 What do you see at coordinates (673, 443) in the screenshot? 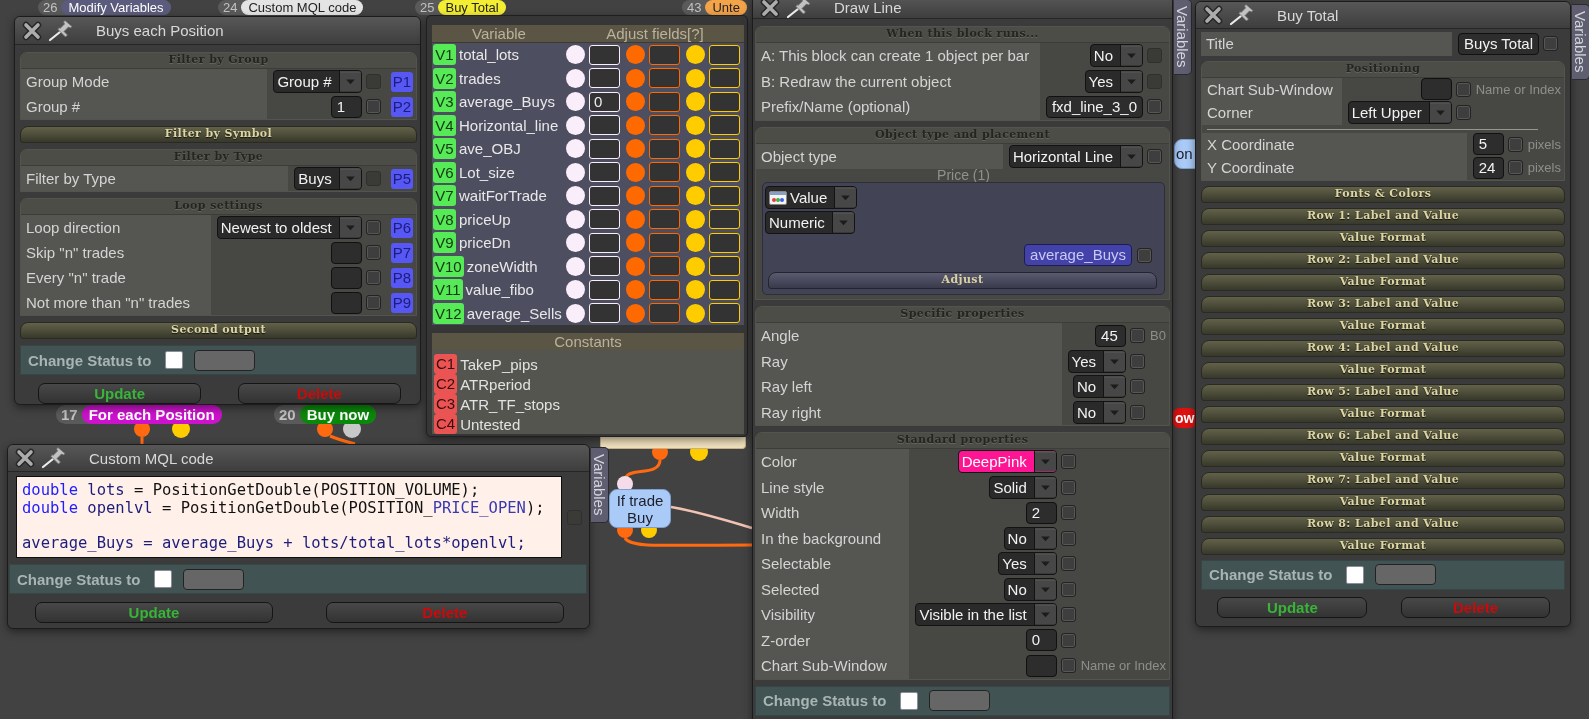
I see `flow-node` at bounding box center [673, 443].